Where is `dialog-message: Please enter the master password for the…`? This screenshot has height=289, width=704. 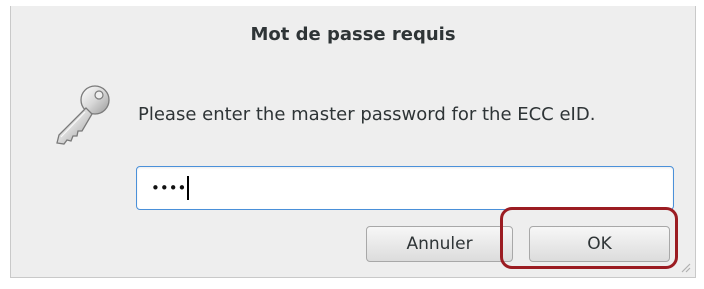 dialog-message: Please enter the master password for the… is located at coordinates (367, 114).